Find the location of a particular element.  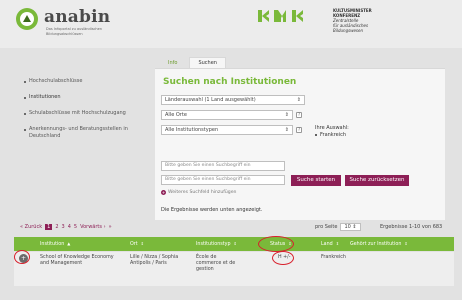

per-page: pro Seite 10 ⇕ is located at coordinates (338, 227).